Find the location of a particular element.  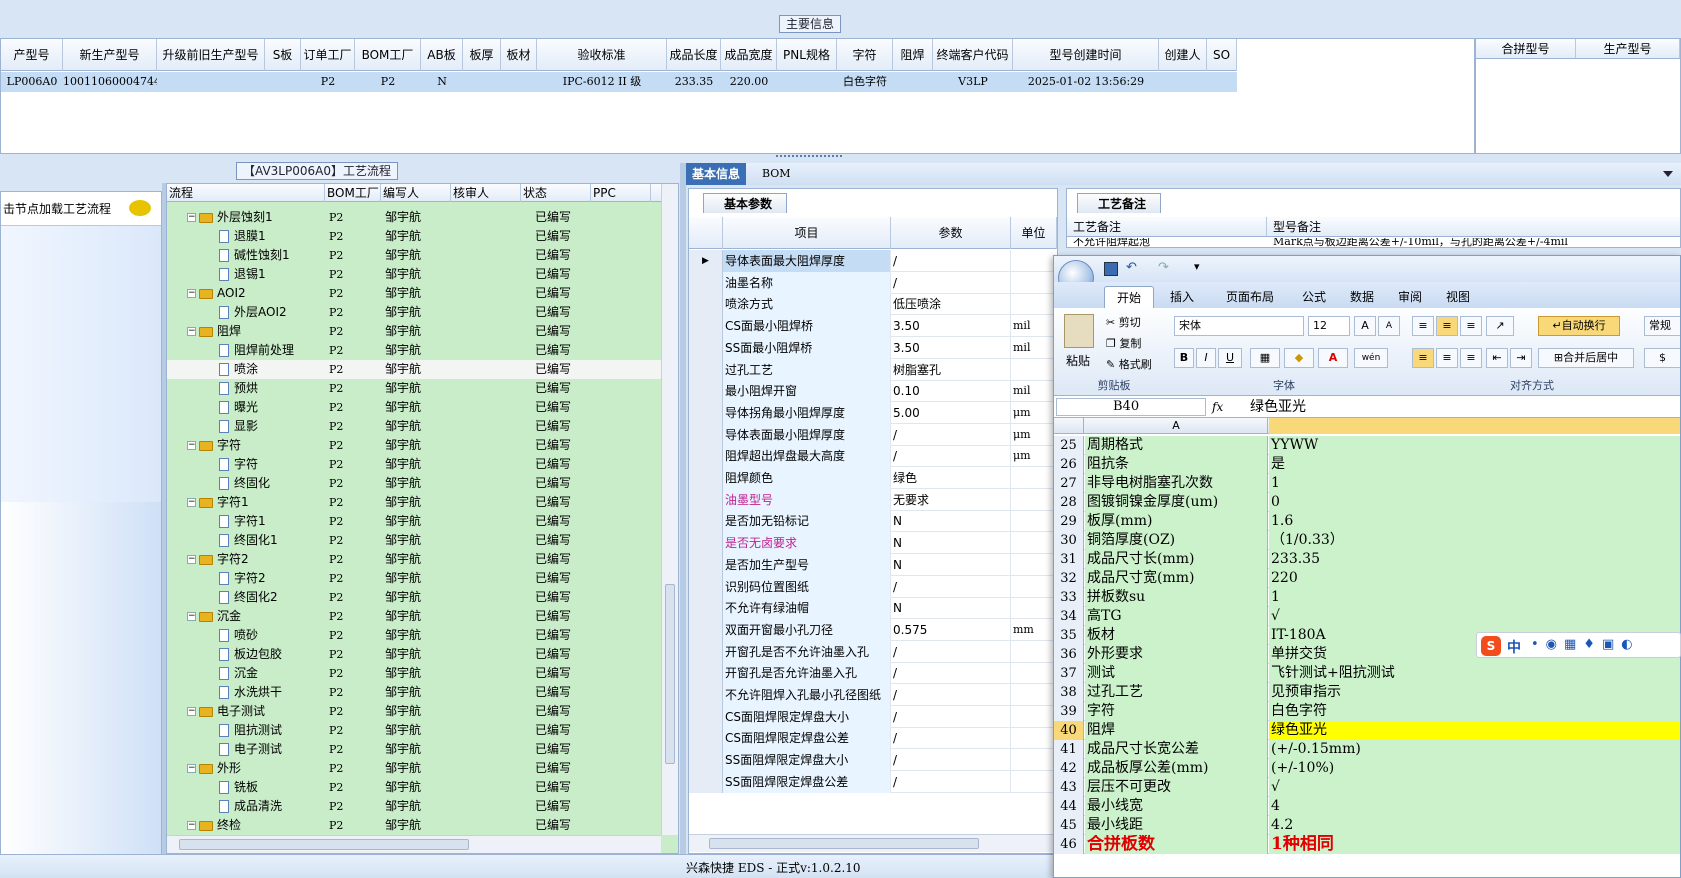

quick-access-dropdown-icon: ▾ is located at coordinates (1197, 266).